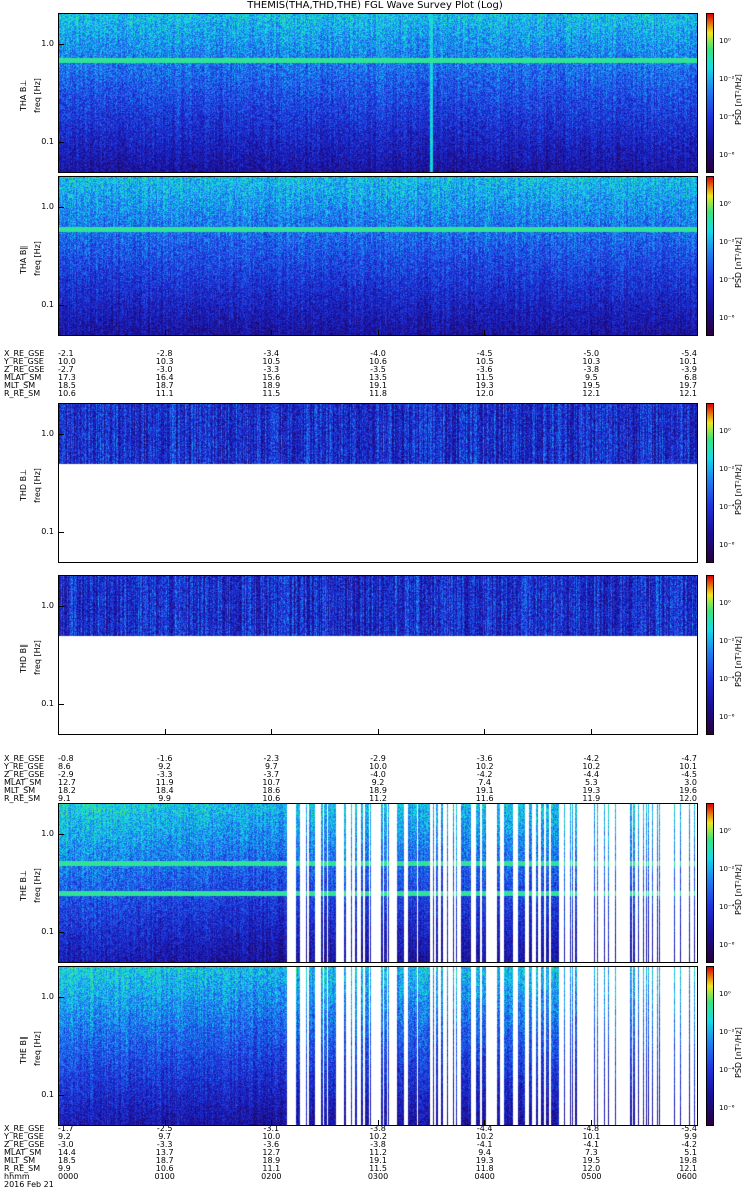 The height and width of the screenshot is (1200, 750). Describe the element at coordinates (378, 393) in the screenshot. I see `ephemeris-value: 11.8` at that location.